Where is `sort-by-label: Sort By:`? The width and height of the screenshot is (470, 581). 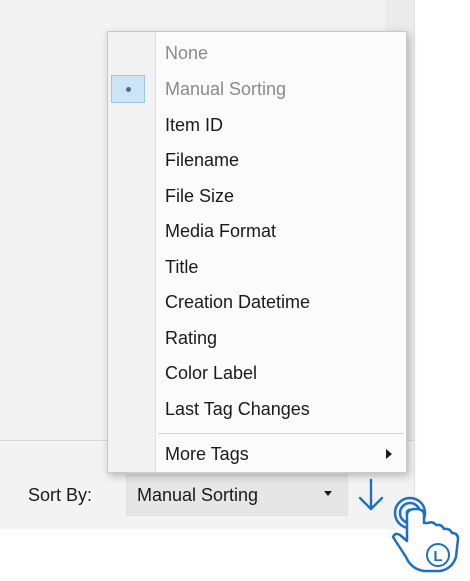
sort-by-label: Sort By: is located at coordinates (60, 495).